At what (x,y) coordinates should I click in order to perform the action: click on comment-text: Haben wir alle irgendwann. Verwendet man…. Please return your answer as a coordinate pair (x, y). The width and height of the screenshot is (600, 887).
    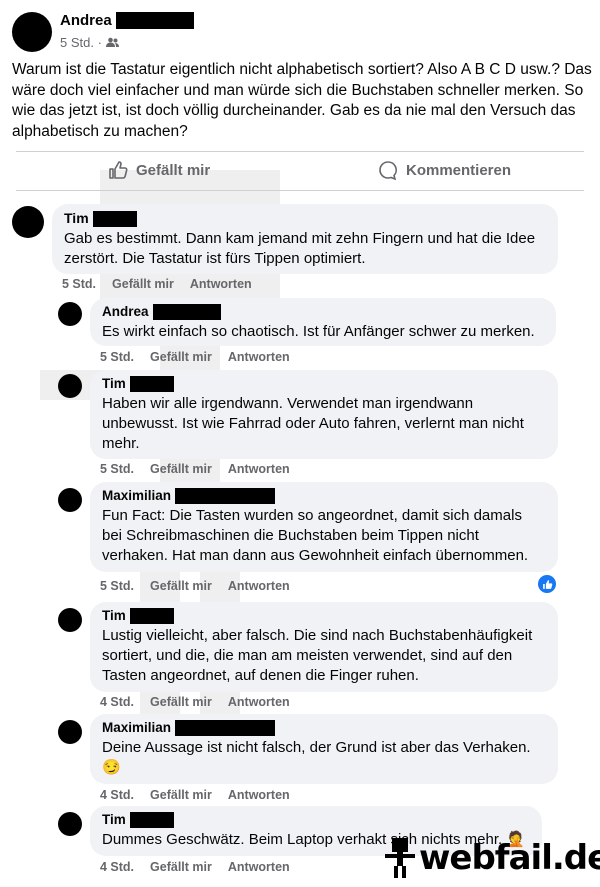
    Looking at the image, I should click on (313, 424).